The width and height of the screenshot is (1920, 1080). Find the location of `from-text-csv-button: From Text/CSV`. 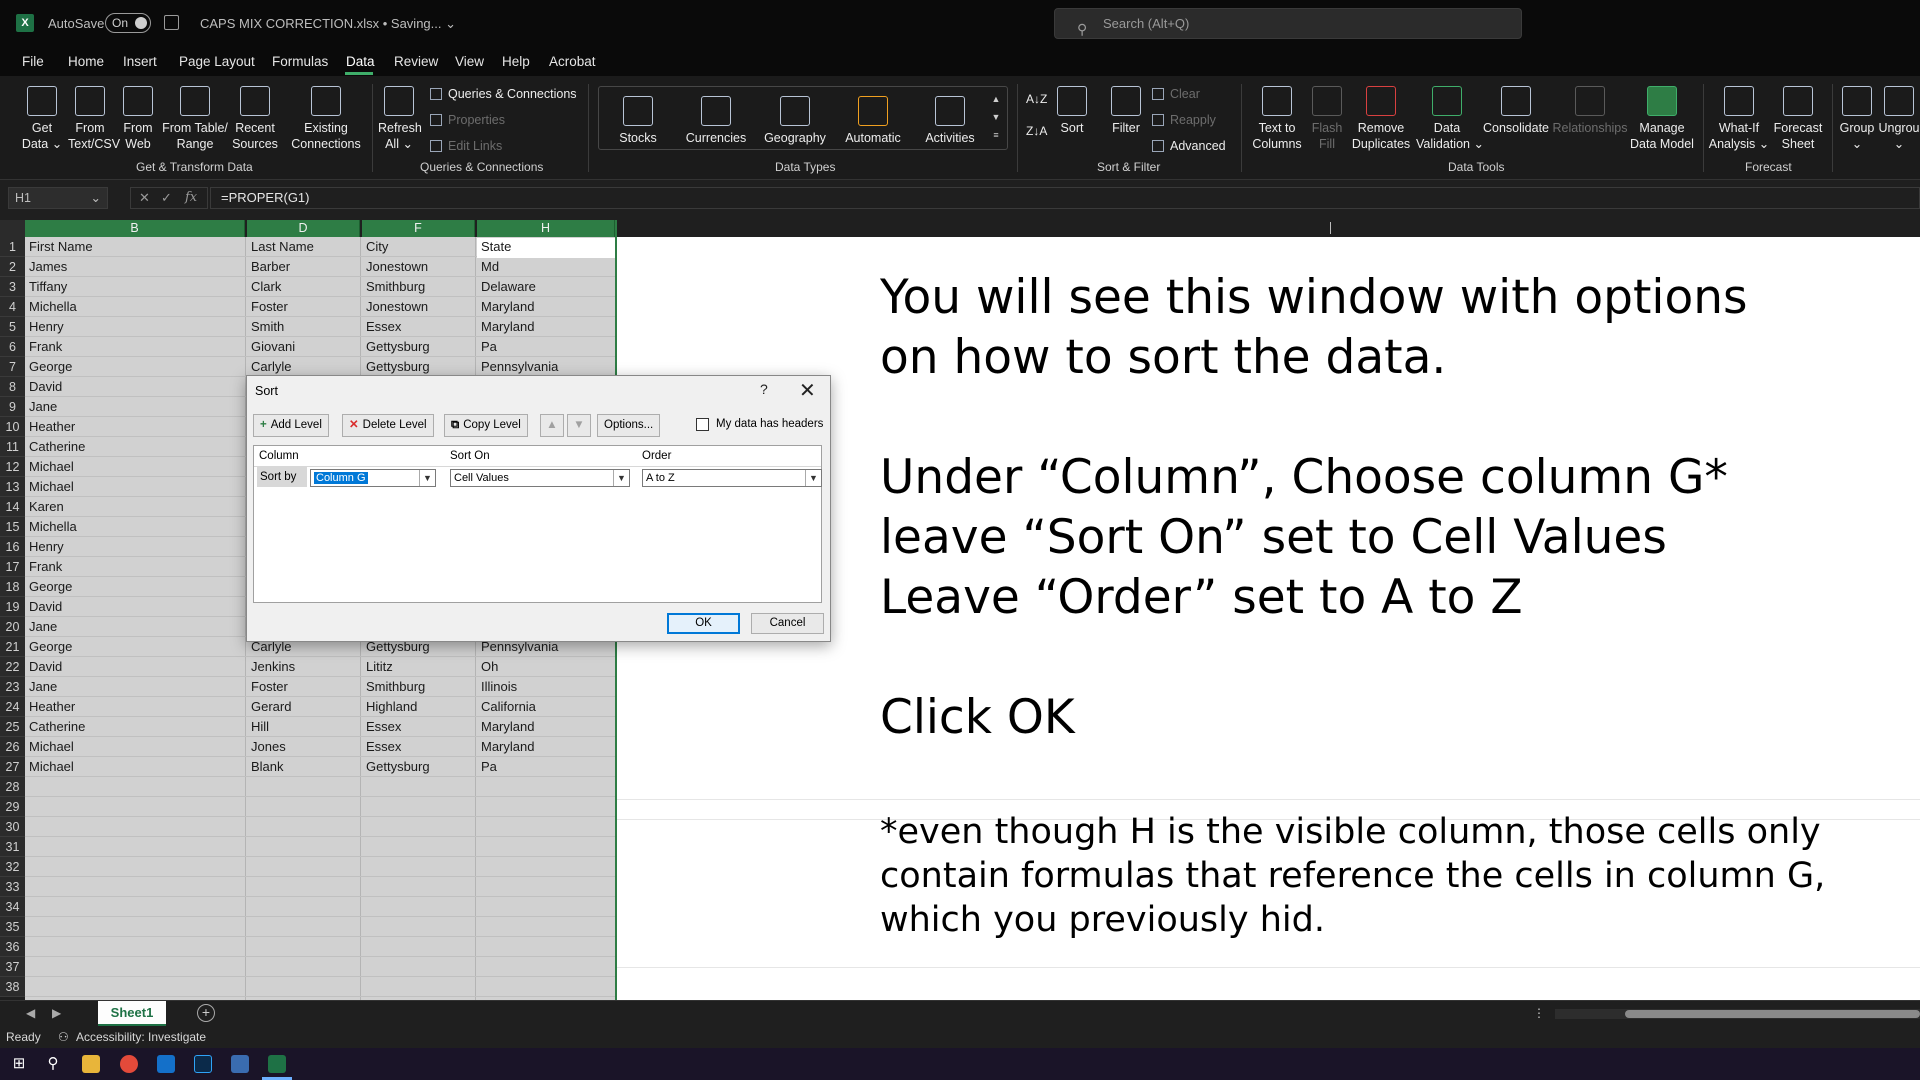

from-text-csv-button: From Text/CSV is located at coordinates (94, 119).